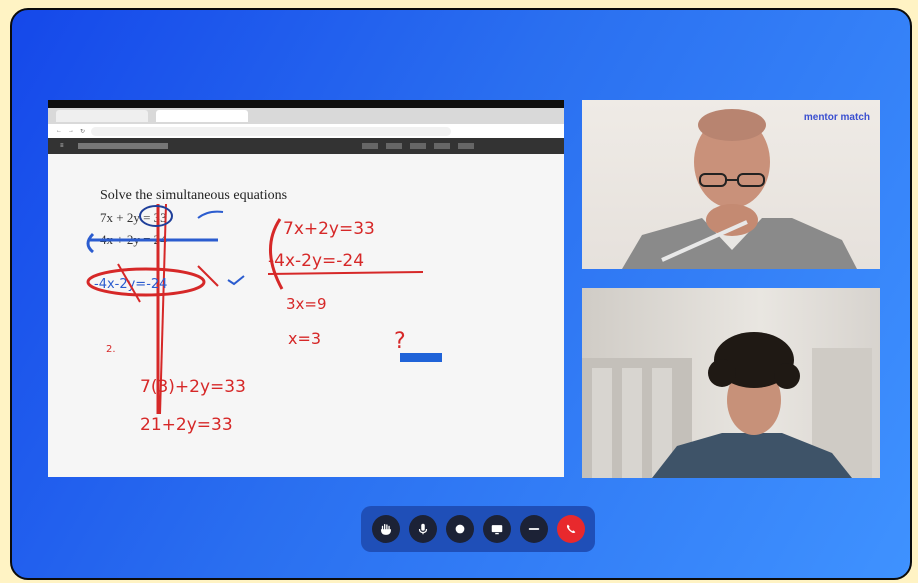  I want to click on rotate-button, so click(465, 146).